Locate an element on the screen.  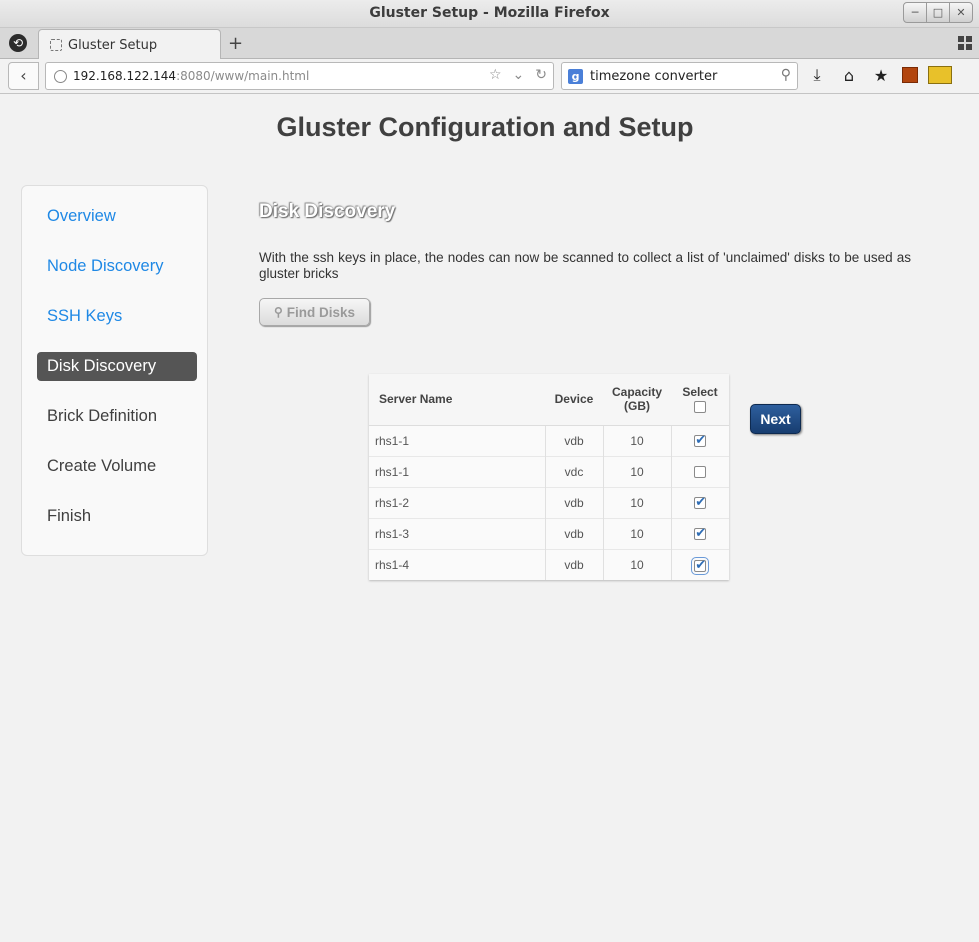
device-cell: vdc is located at coordinates (573, 471).